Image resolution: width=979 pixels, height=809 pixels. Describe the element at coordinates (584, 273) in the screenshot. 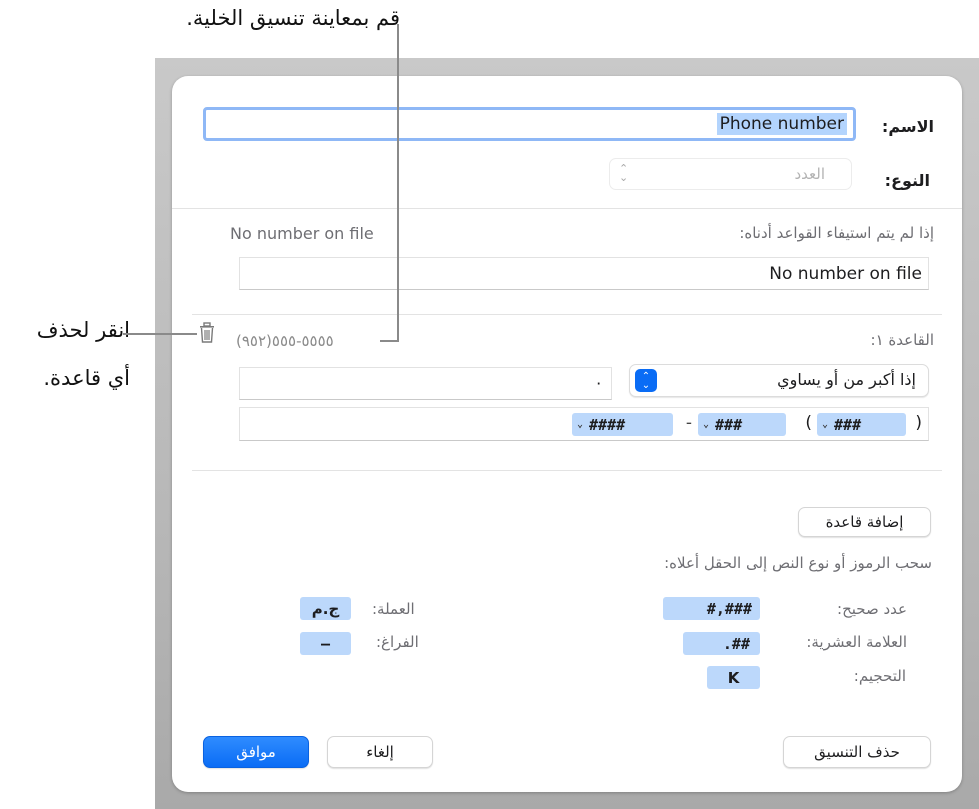

I see `fallback-text-input: No number on file` at that location.